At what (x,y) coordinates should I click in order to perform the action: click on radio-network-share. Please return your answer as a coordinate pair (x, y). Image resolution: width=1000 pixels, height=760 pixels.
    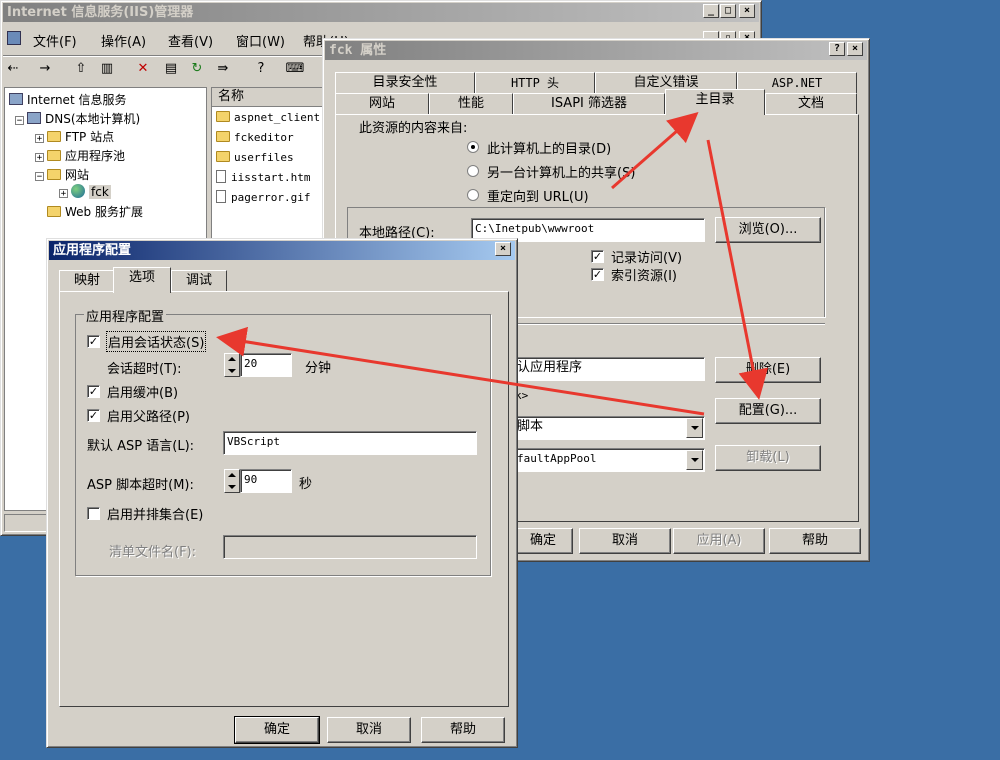
    Looking at the image, I should click on (473, 171).